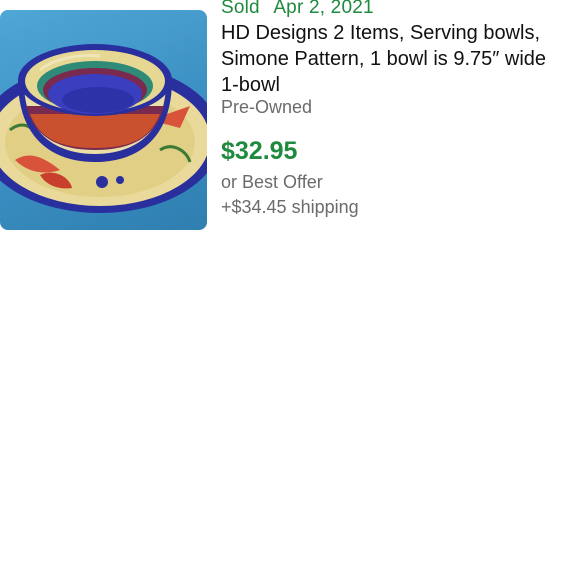 The width and height of the screenshot is (580, 580). I want to click on sold-label: Sold, so click(240, 9).